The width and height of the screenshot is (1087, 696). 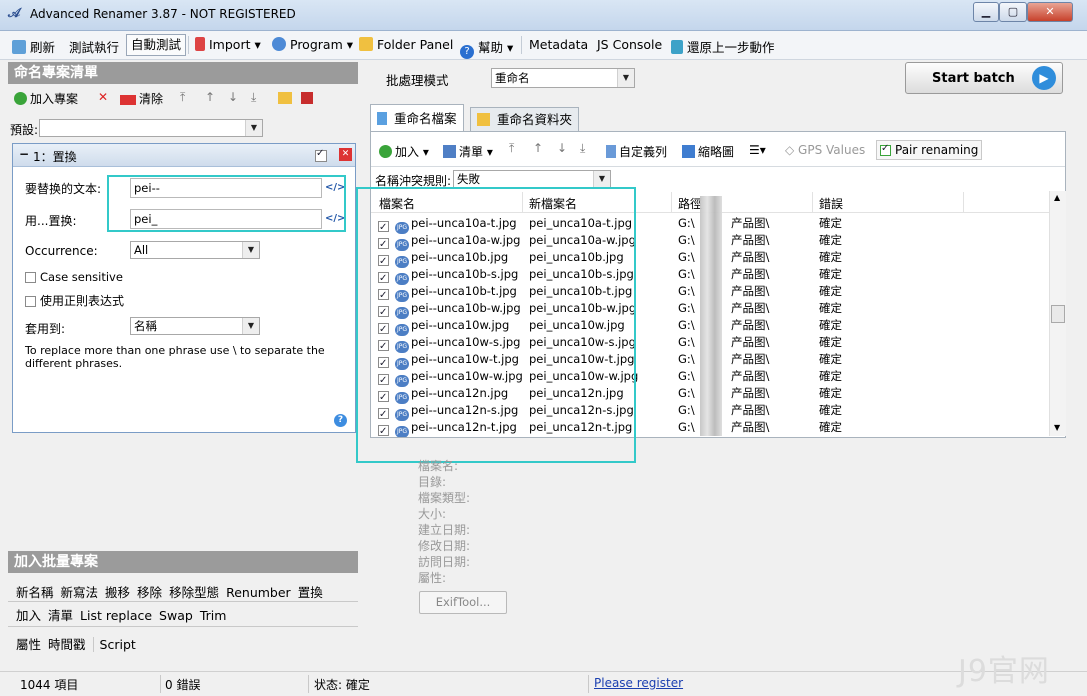 I want to click on save-icon, so click(x=307, y=98).